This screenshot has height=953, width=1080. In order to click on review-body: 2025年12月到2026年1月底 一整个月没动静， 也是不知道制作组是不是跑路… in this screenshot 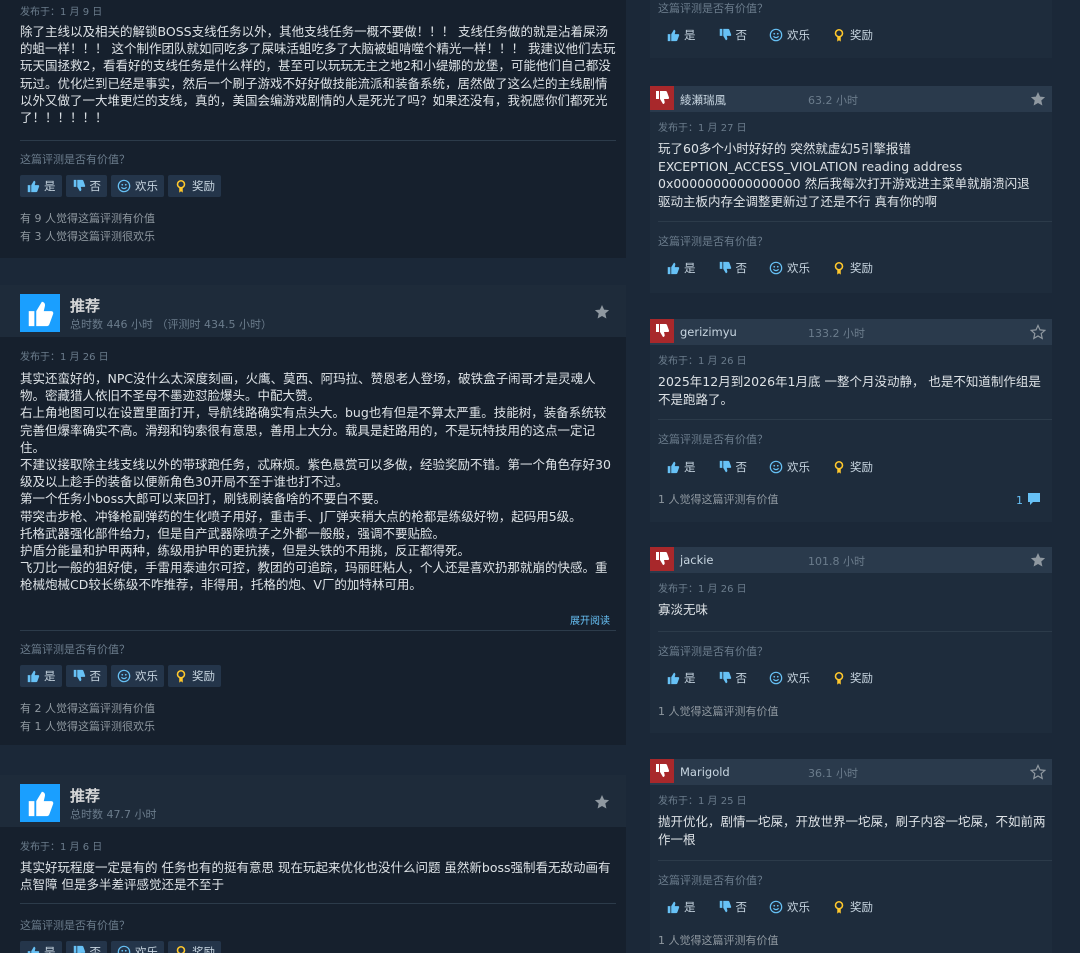, I will do `click(849, 390)`.